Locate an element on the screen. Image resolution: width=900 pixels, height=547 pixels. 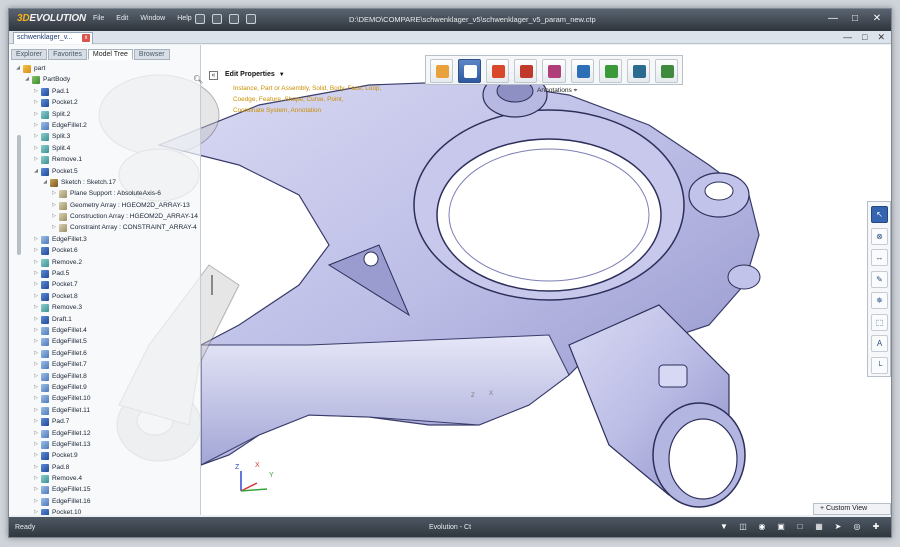
compare-button is located at coordinates (554, 71).